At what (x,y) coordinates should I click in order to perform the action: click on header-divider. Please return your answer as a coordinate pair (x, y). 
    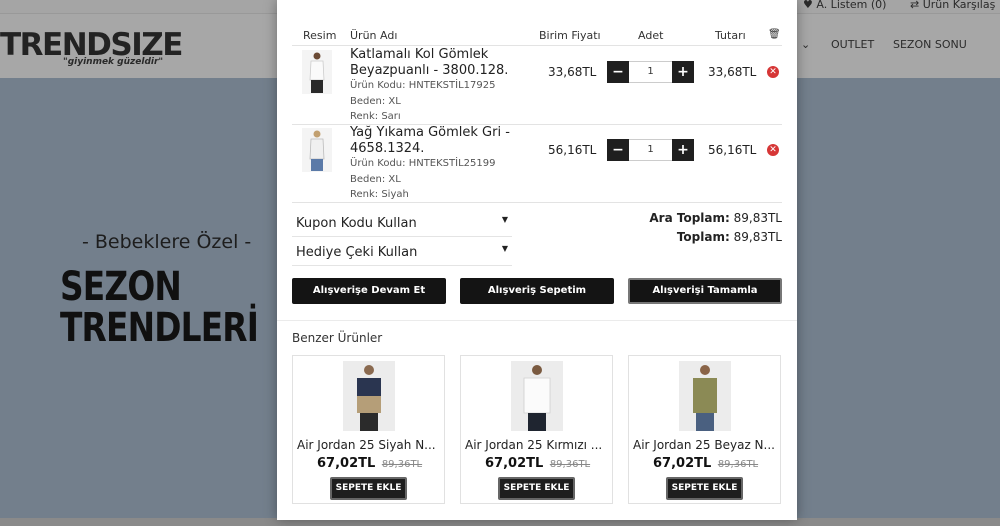
    Looking at the image, I should click on (537, 45).